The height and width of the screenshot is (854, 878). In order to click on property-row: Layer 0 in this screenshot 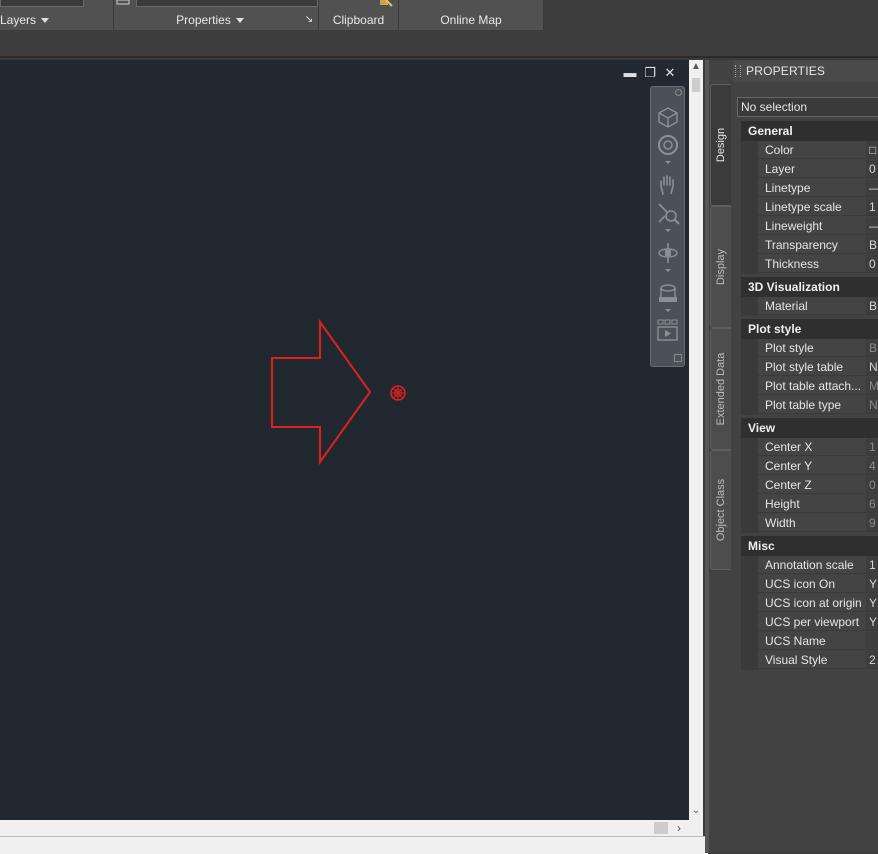, I will do `click(809, 169)`.